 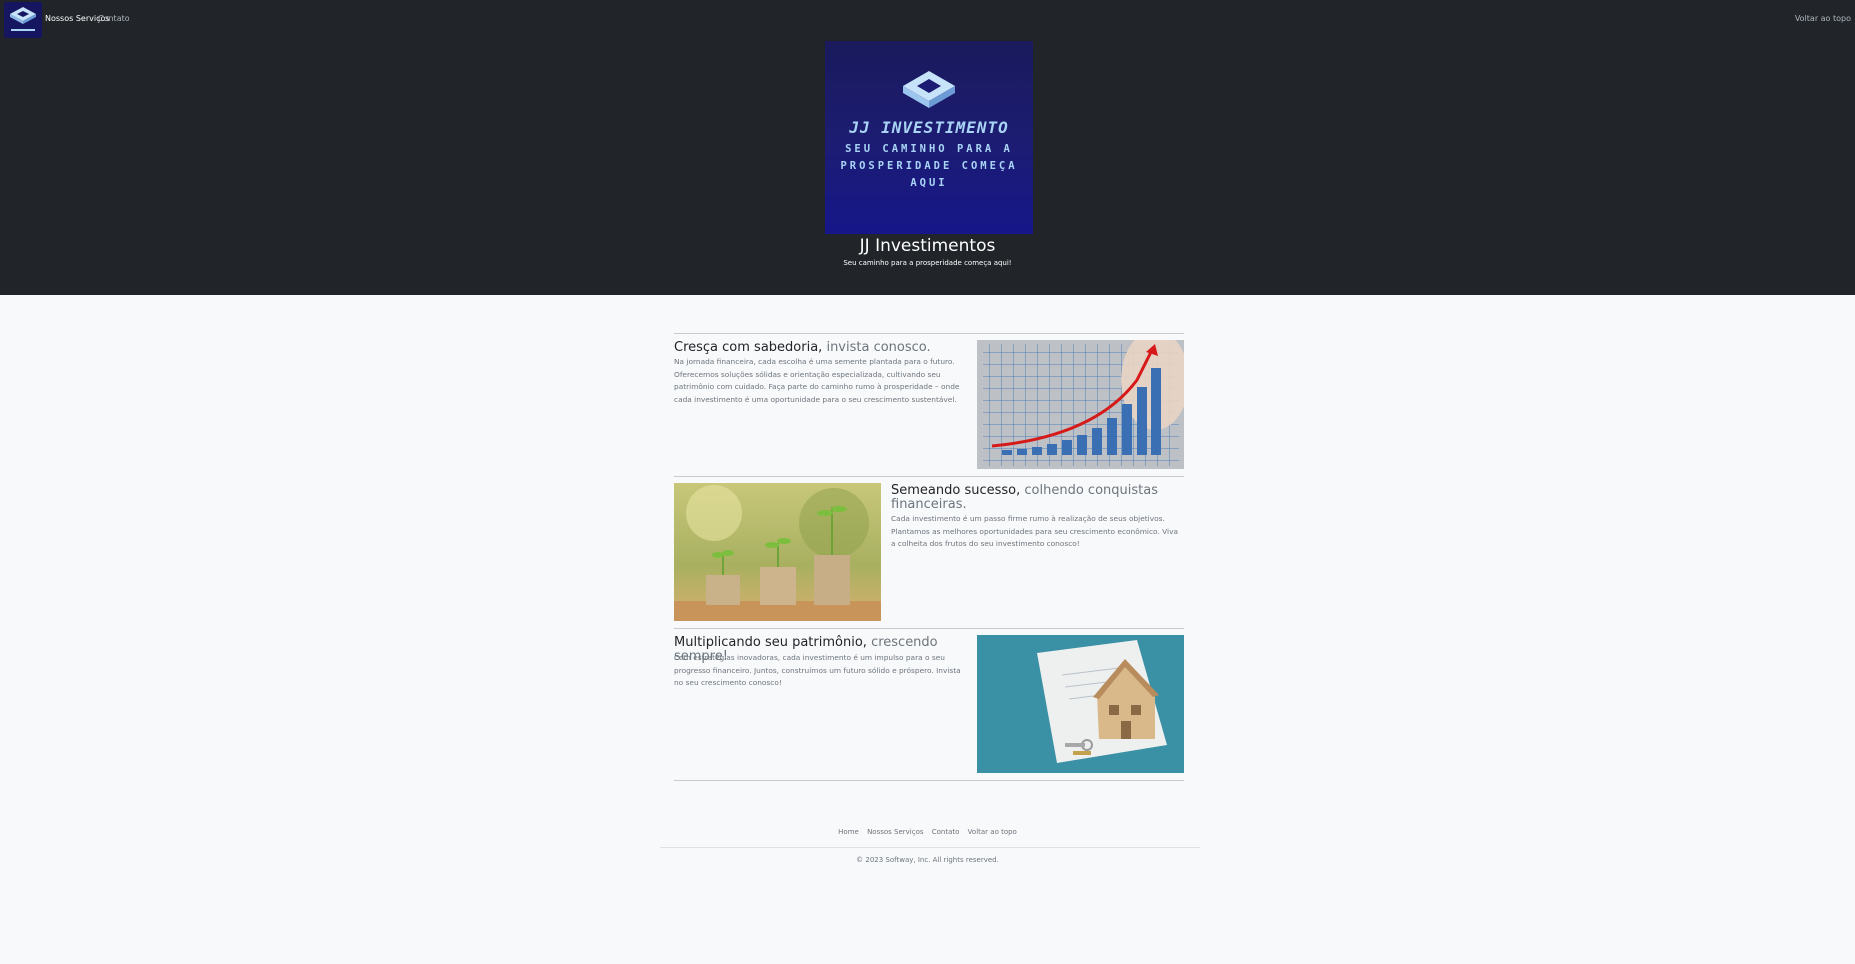 I want to click on feature-2-title-main: Semeando sucesso,, so click(x=956, y=490).